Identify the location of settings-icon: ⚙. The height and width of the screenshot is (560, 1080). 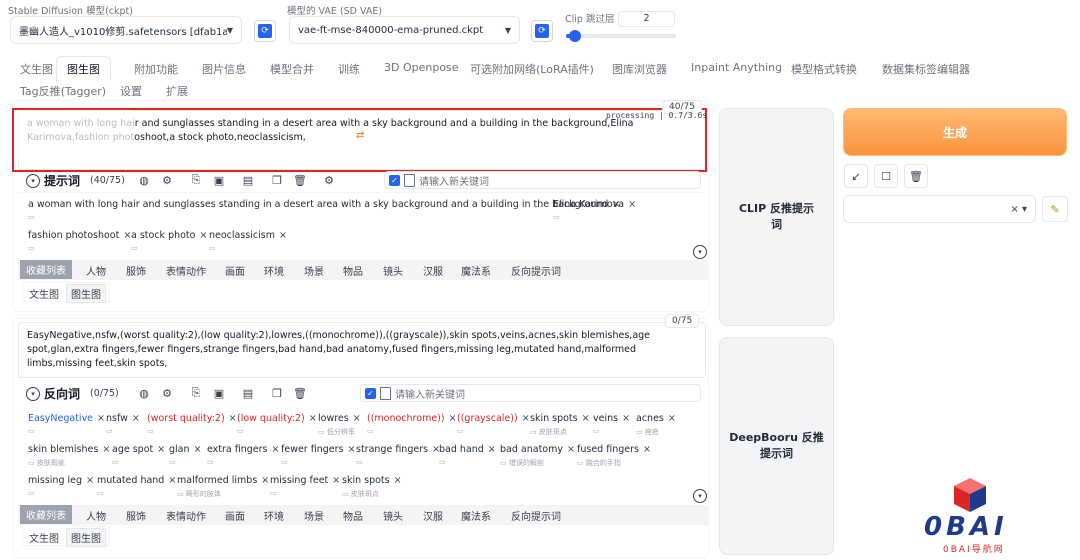
(329, 180).